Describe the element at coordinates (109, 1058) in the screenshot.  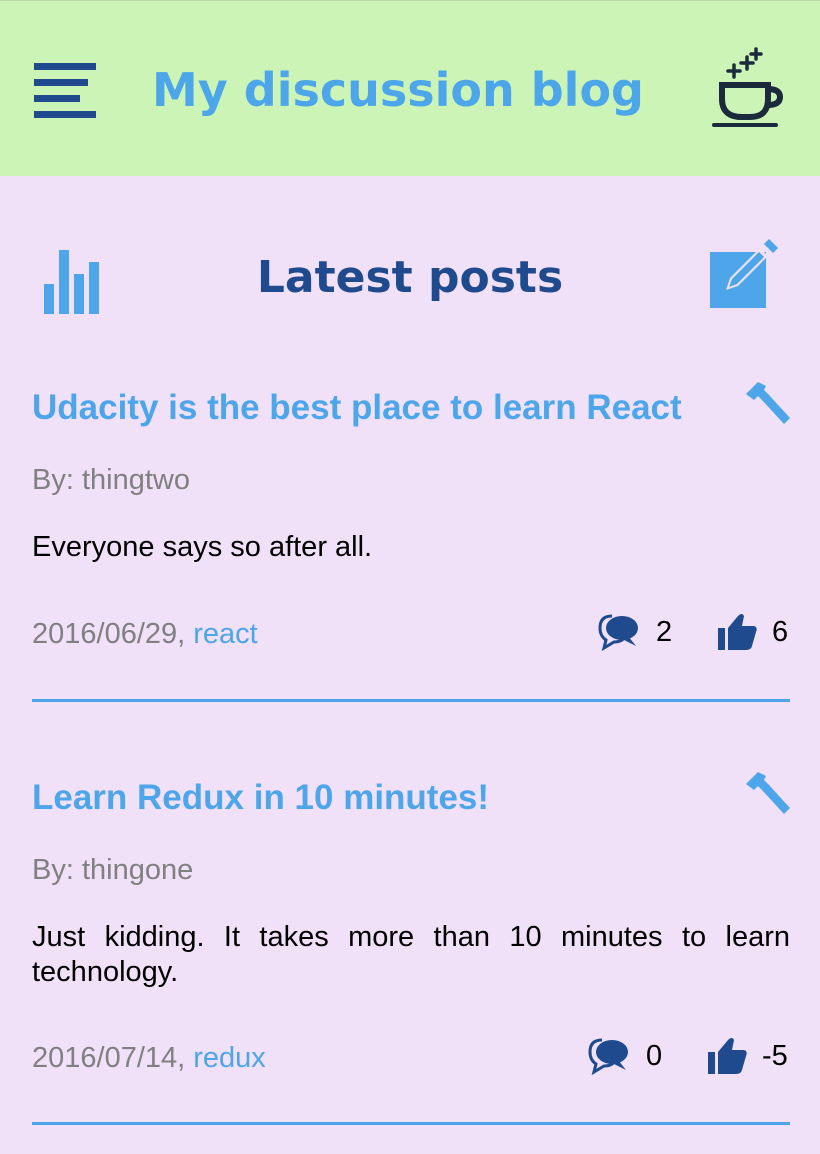
I see `post-date: 2016/07/14,` at that location.